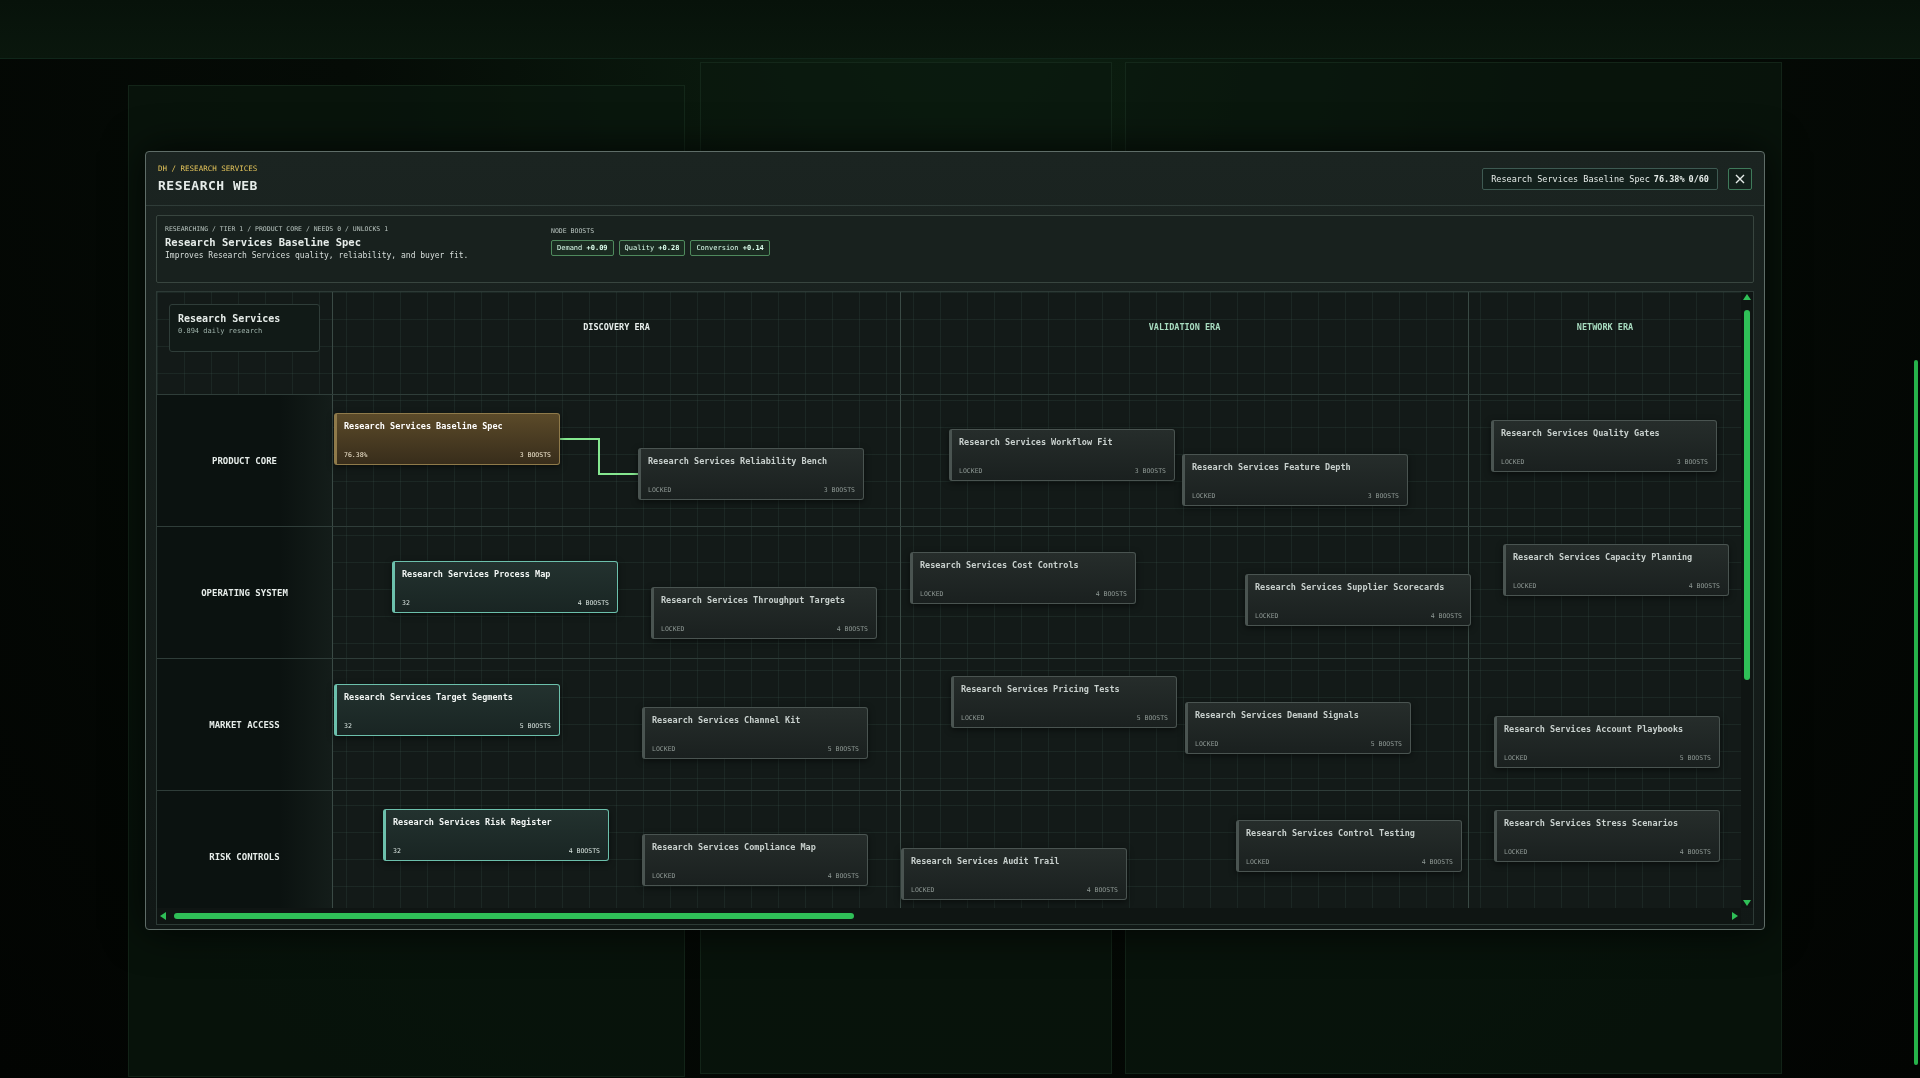 The width and height of the screenshot is (1920, 1078). Describe the element at coordinates (244, 592) in the screenshot. I see `lane-label: OPERATING SYSTEM` at that location.